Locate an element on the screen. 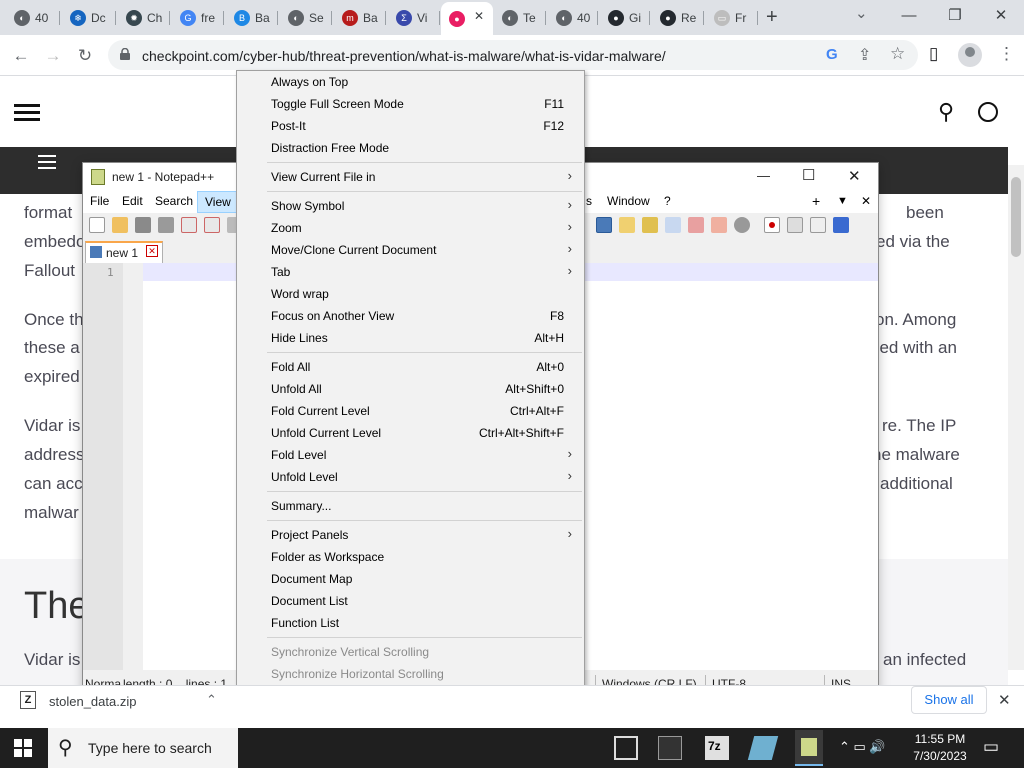 This screenshot has width=1024, height=768. notepad-close-button: ✕ is located at coordinates (854, 176).